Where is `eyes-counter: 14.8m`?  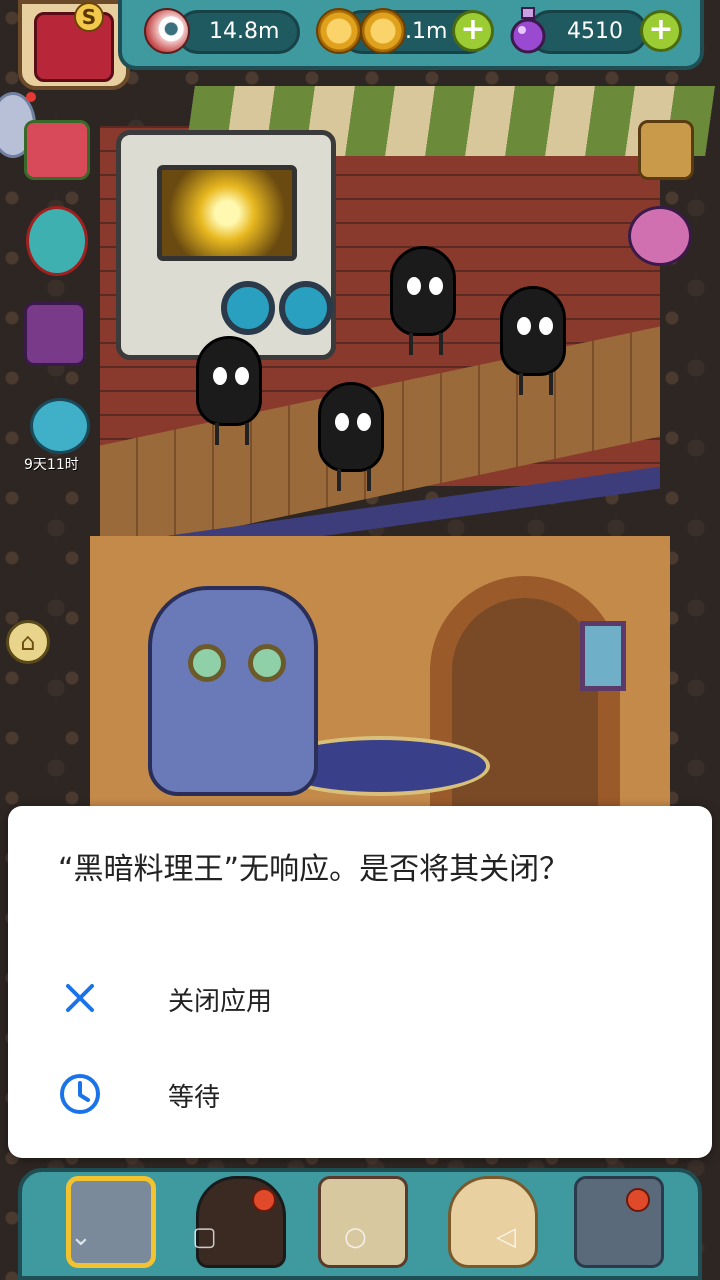 eyes-counter: 14.8m is located at coordinates (238, 32).